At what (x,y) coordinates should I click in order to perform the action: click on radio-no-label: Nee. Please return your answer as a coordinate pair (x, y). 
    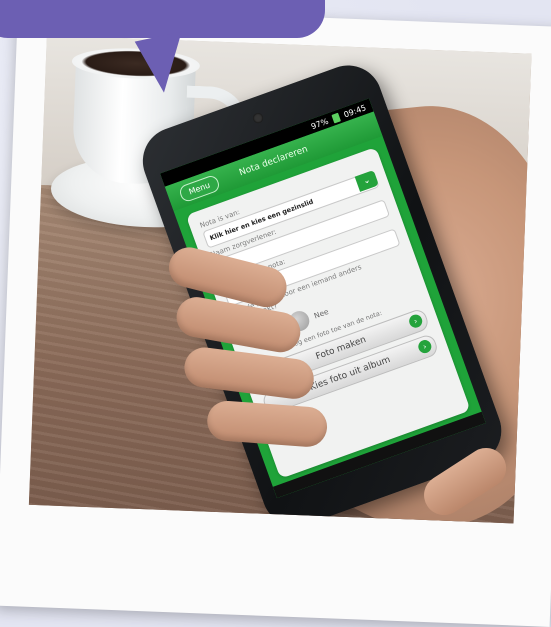
    Looking at the image, I should click on (321, 313).